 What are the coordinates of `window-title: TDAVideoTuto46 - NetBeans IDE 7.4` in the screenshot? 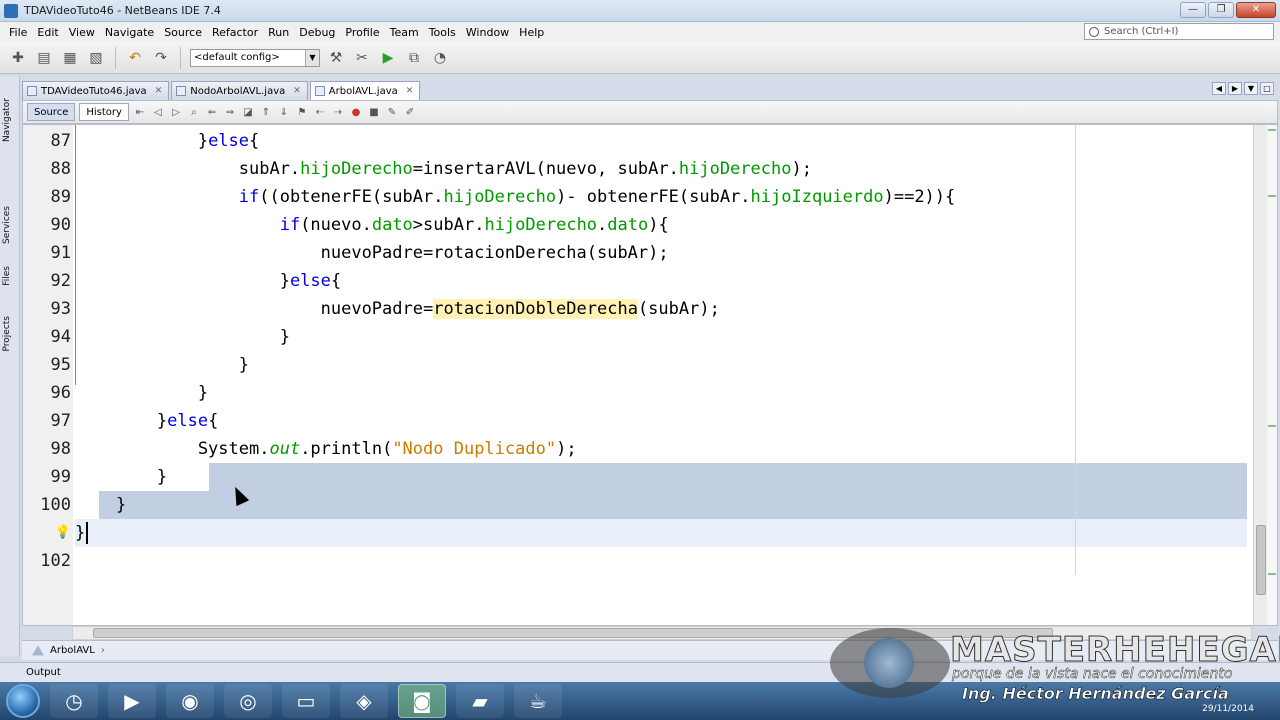 It's located at (122, 10).